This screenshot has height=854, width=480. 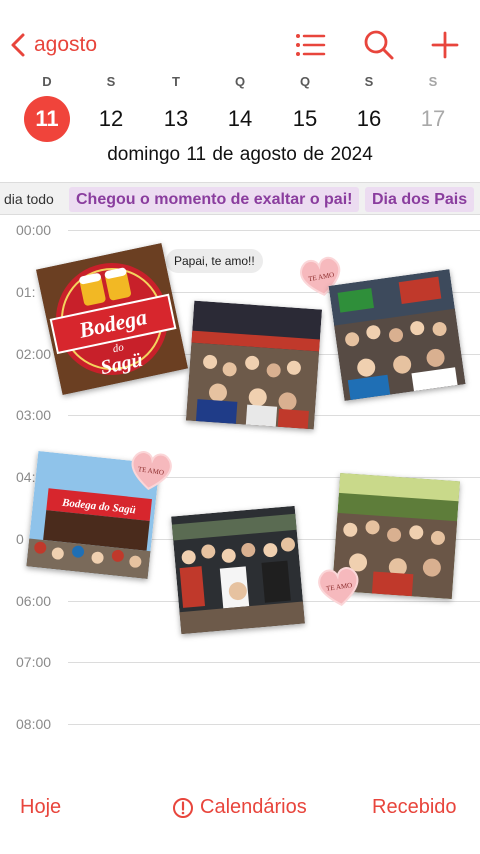 I want to click on event-photo-crowd-night, so click(x=254, y=365).